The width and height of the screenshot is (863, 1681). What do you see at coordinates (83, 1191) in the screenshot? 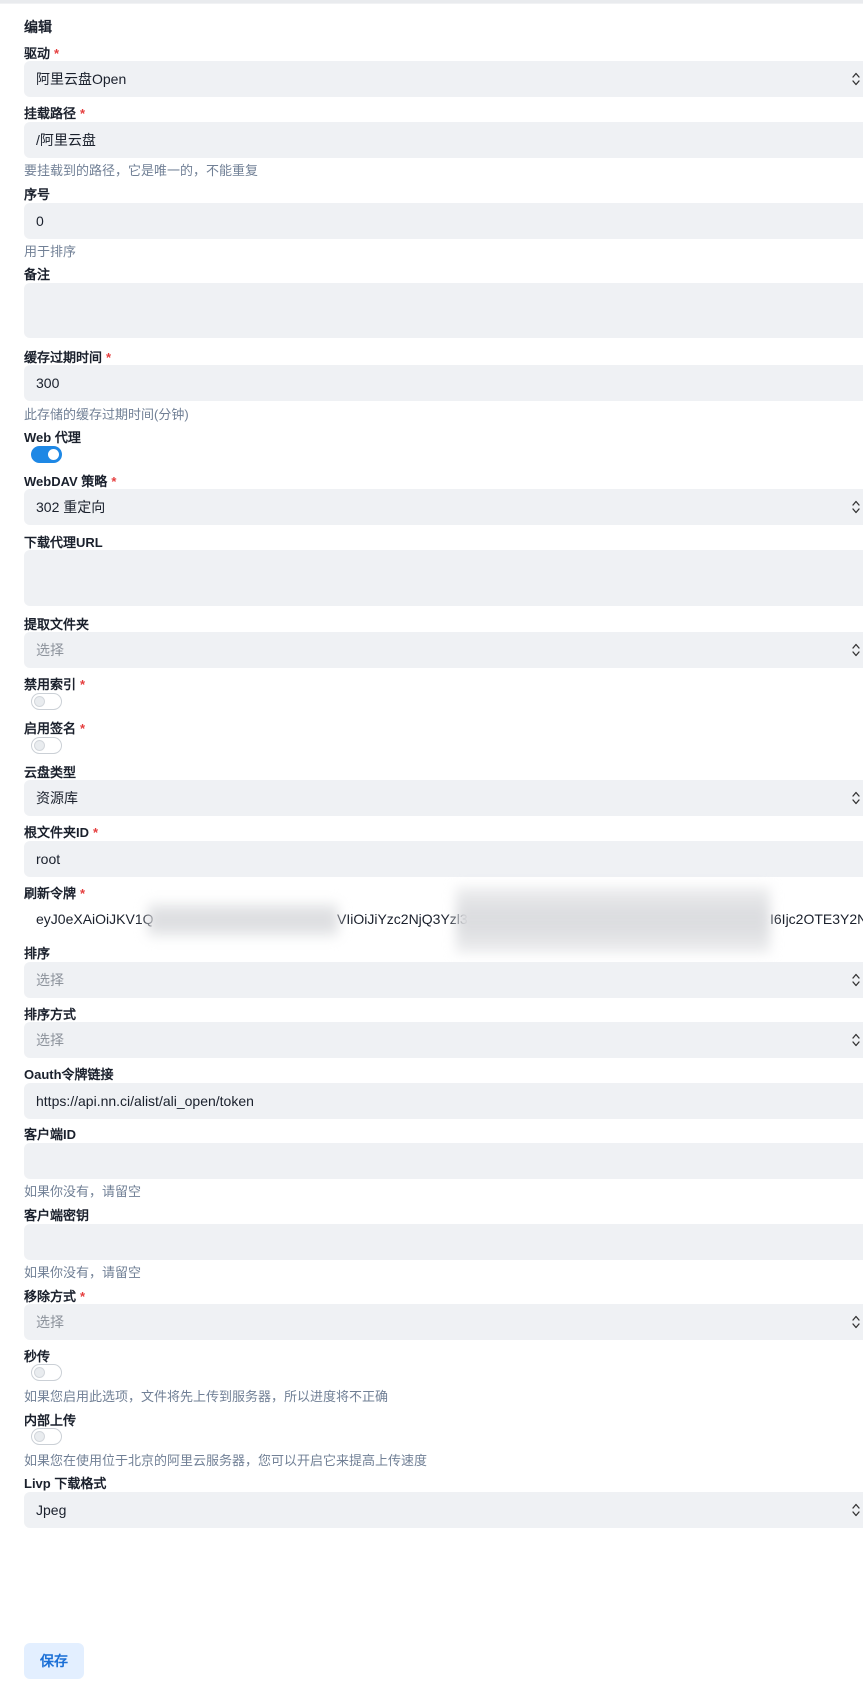
I see `client-id-hint: 如果你没有，请留空` at bounding box center [83, 1191].